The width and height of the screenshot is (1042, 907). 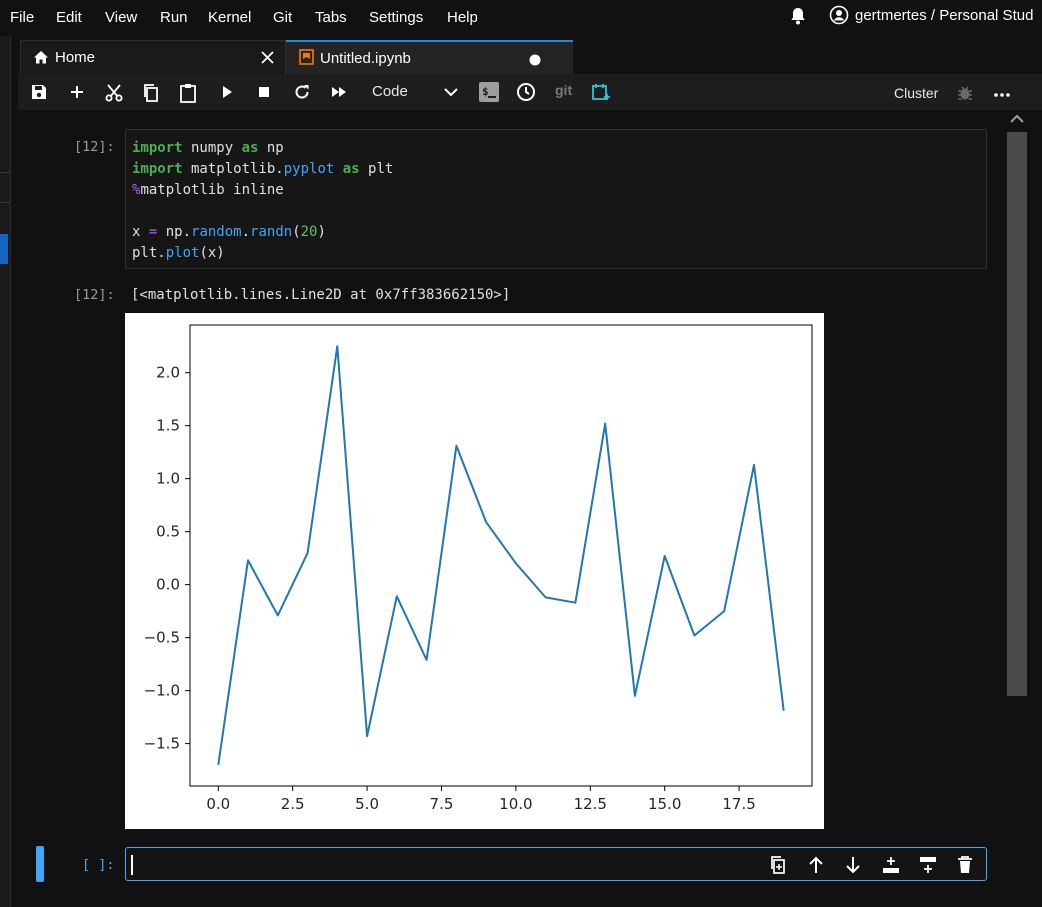 I want to click on move-up-icon, so click(x=816, y=867).